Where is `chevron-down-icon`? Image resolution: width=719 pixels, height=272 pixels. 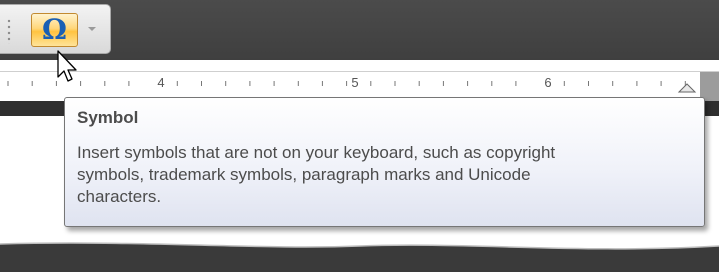
chevron-down-icon is located at coordinates (92, 29).